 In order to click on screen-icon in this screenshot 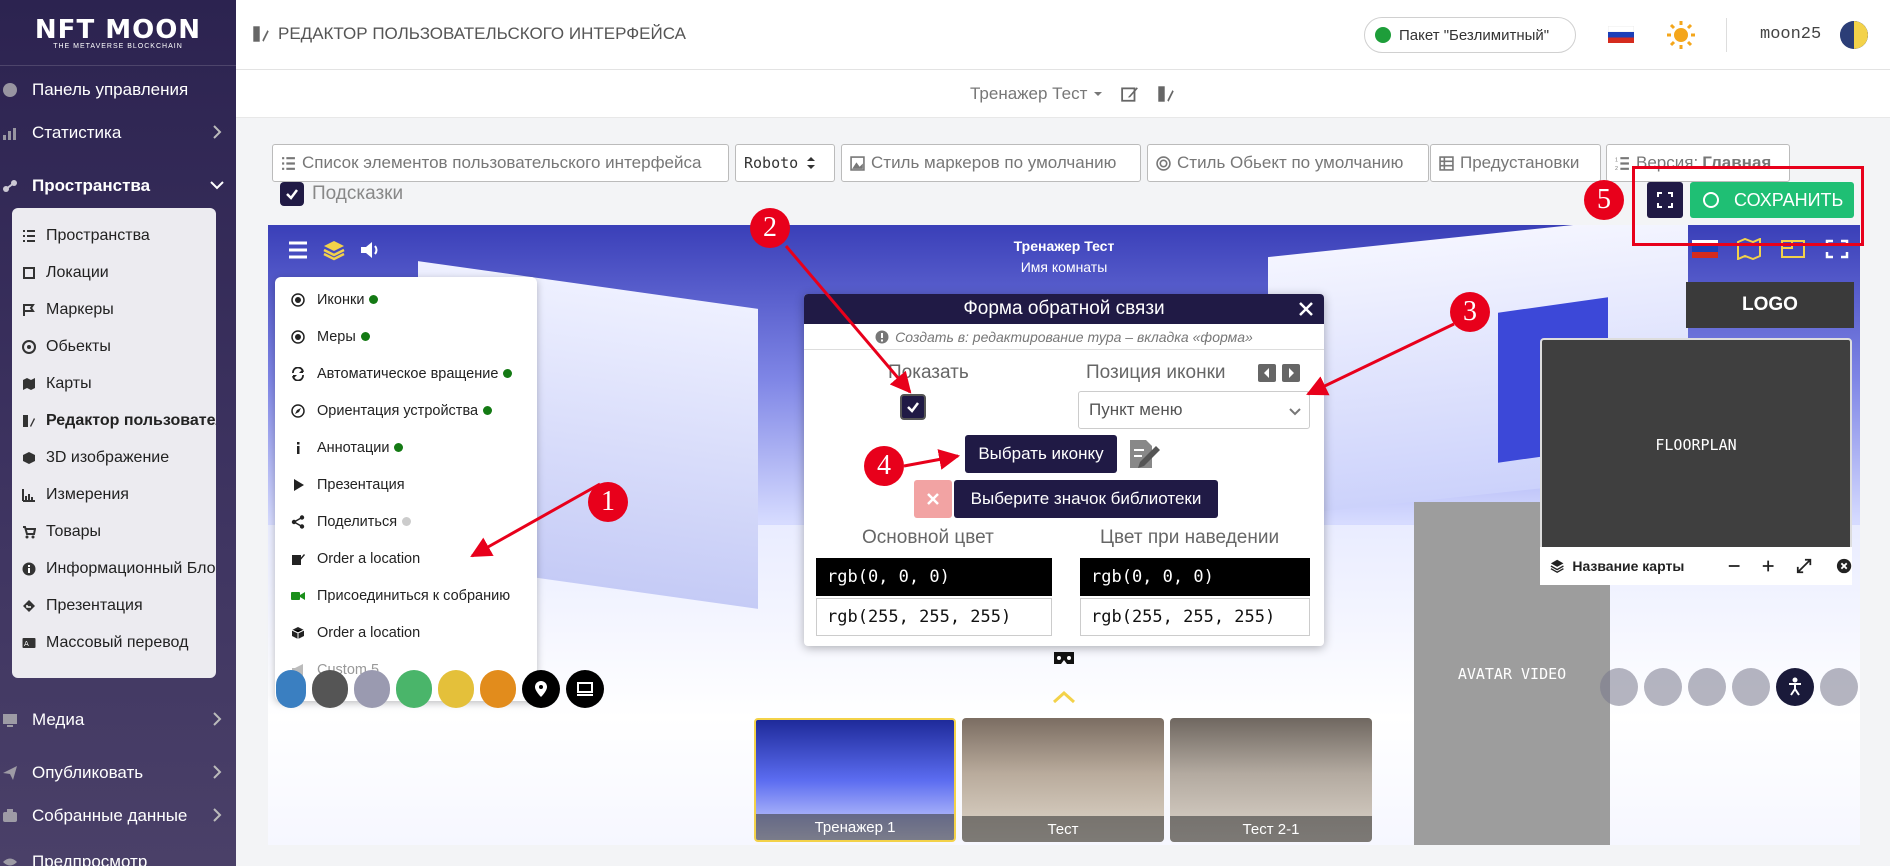, I will do `click(585, 689)`.